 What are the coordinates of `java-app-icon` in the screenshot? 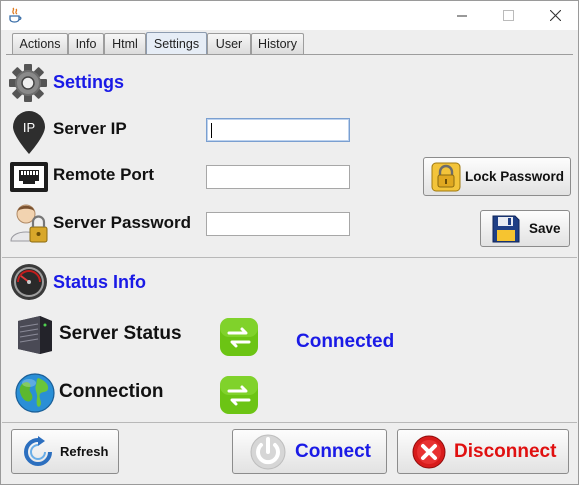 It's located at (15, 15).